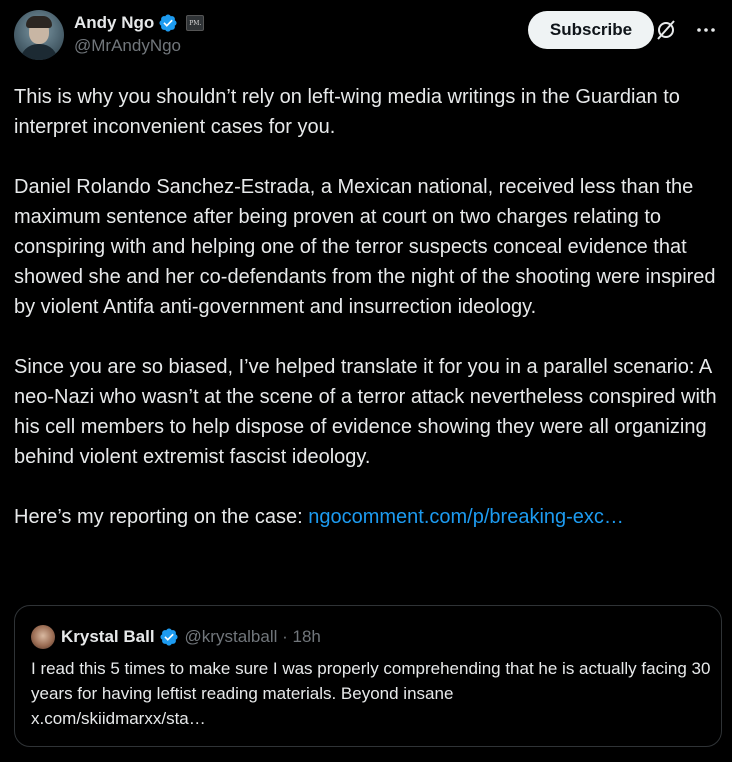 This screenshot has width=732, height=762. Describe the element at coordinates (39, 35) in the screenshot. I see `author-avatar` at that location.